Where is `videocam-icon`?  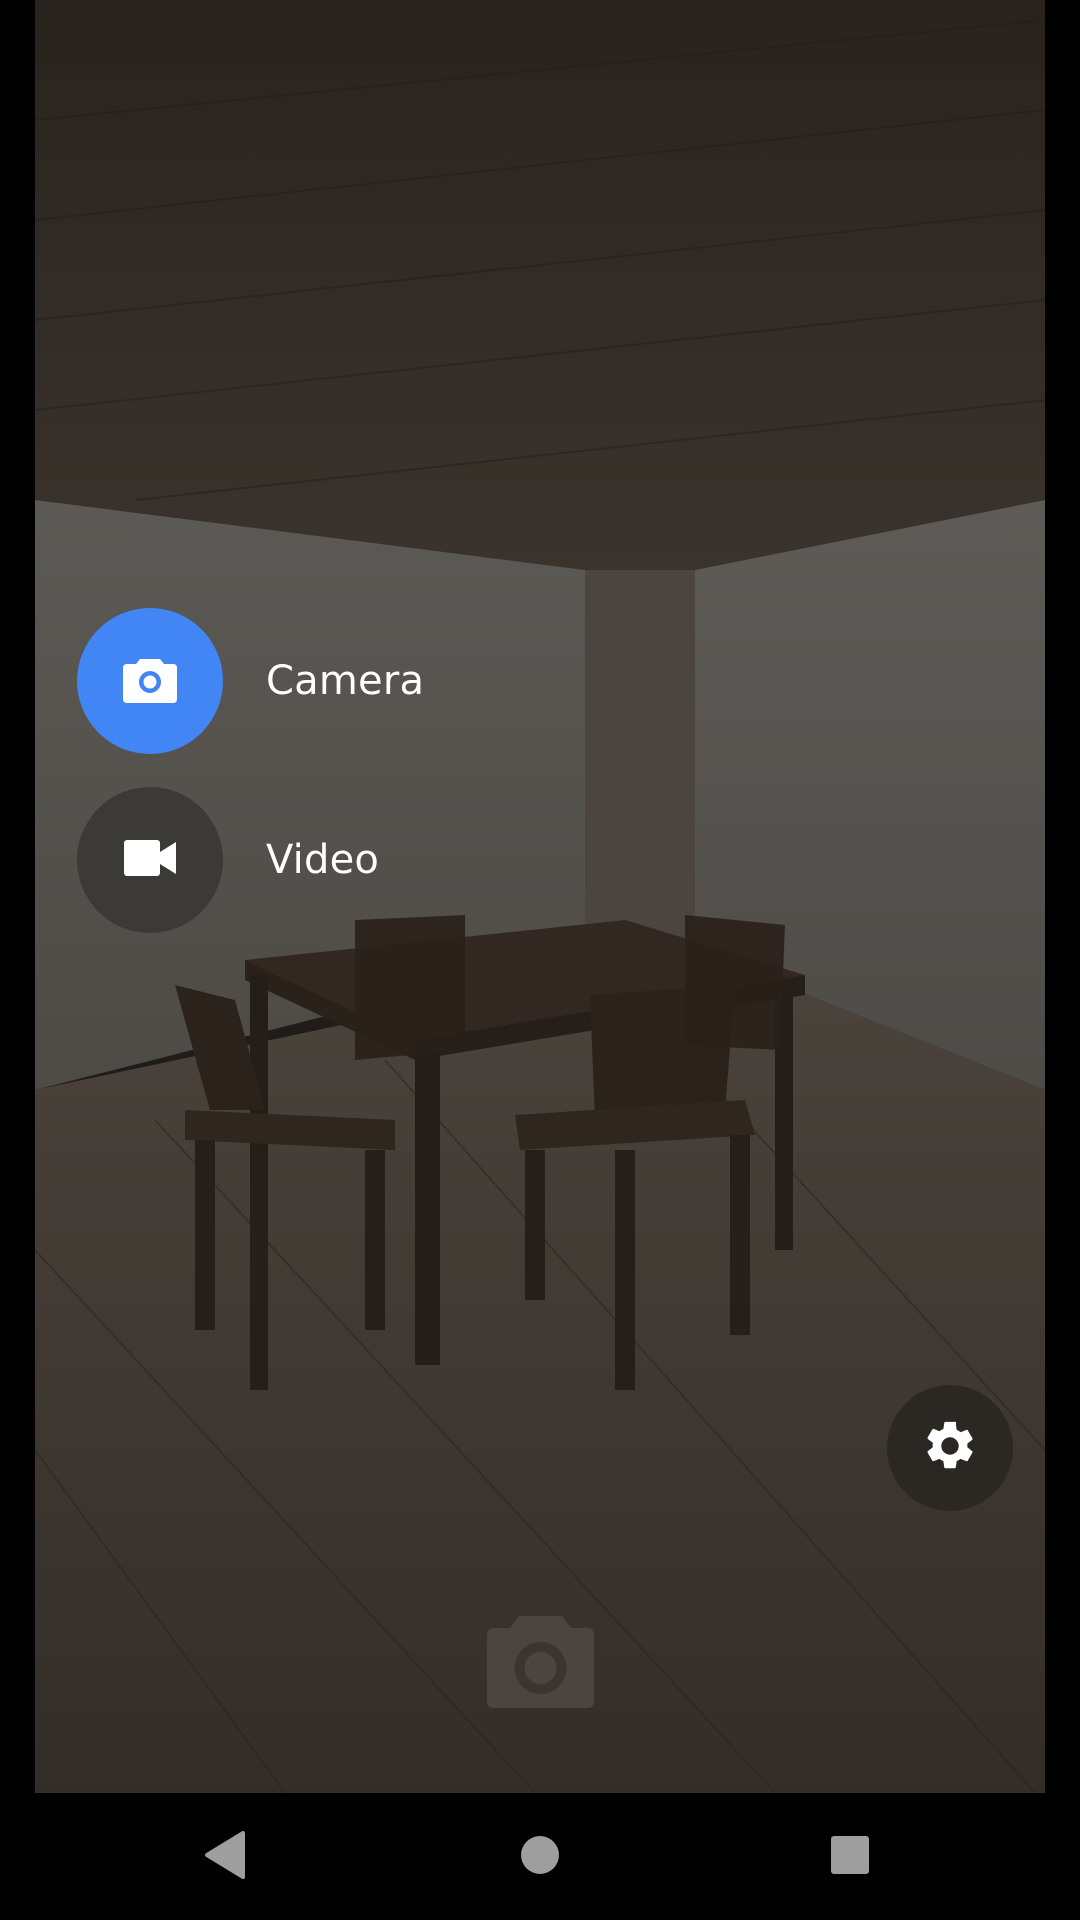
videocam-icon is located at coordinates (150, 860).